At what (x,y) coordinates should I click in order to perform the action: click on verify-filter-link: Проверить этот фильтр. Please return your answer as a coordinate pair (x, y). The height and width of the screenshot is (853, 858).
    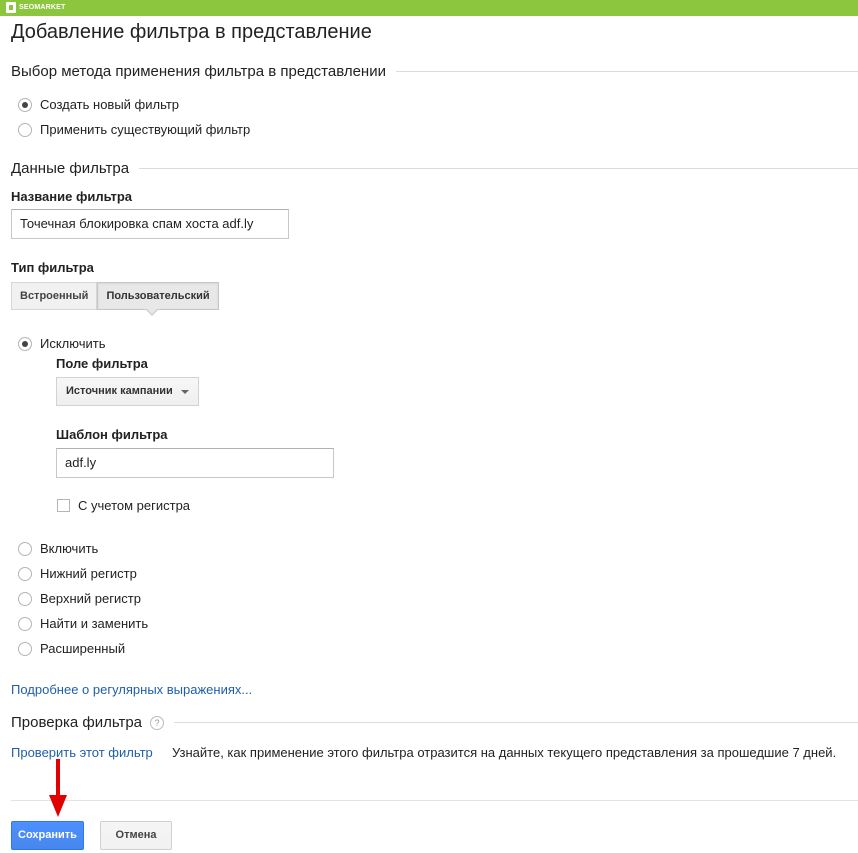
    Looking at the image, I should click on (82, 752).